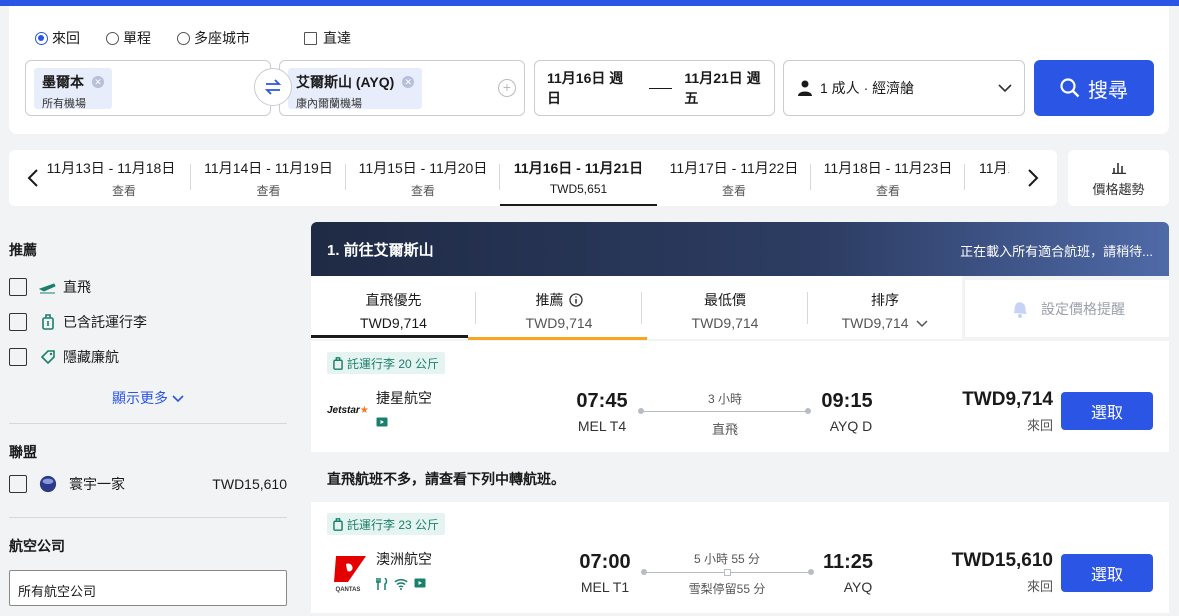  I want to click on swap-icon, so click(273, 87).